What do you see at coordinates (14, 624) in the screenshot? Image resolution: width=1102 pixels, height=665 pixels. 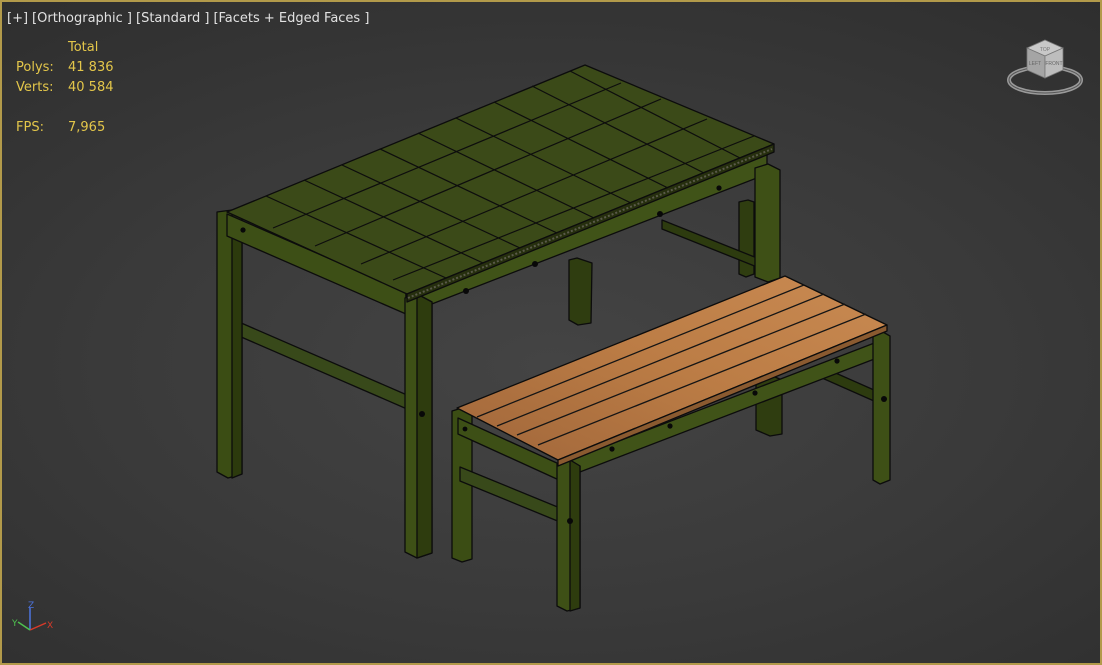 I see `y-axis-label: Y` at bounding box center [14, 624].